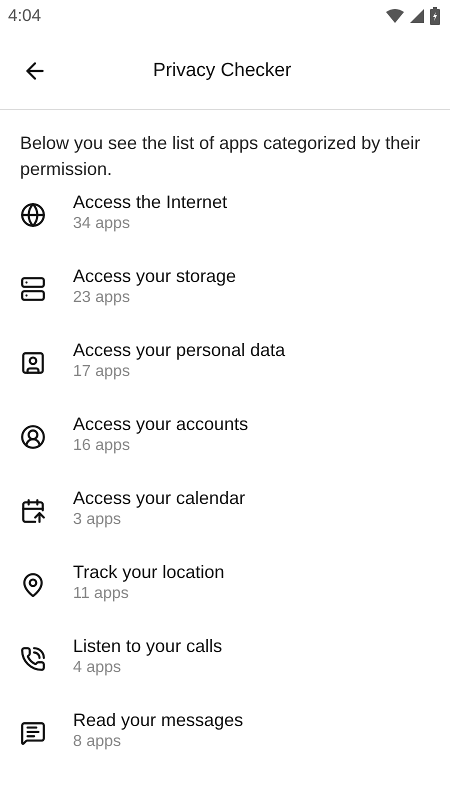 This screenshot has height=800, width=450. Describe the element at coordinates (150, 202) in the screenshot. I see `permission-title: Access the Internet` at that location.